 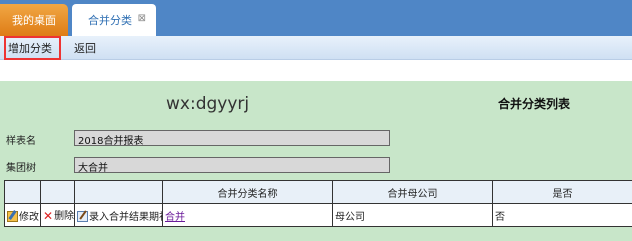 What do you see at coordinates (232, 165) in the screenshot?
I see `group-tree-field: 大合并` at bounding box center [232, 165].